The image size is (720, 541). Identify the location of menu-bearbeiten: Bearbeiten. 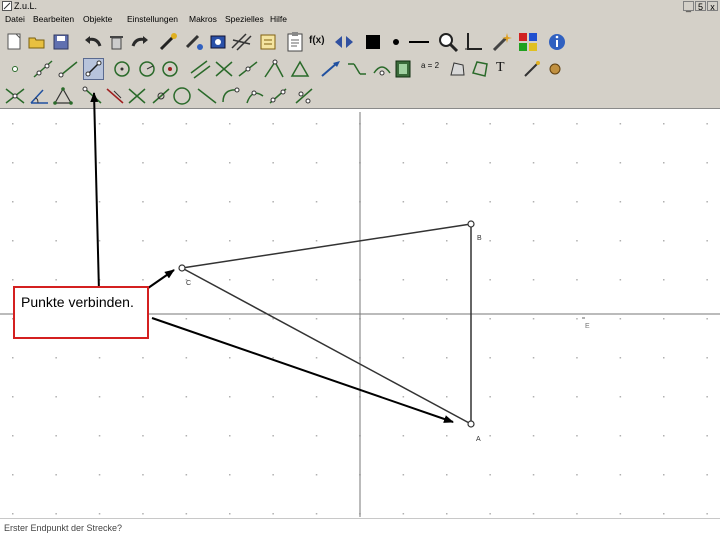
(53, 19).